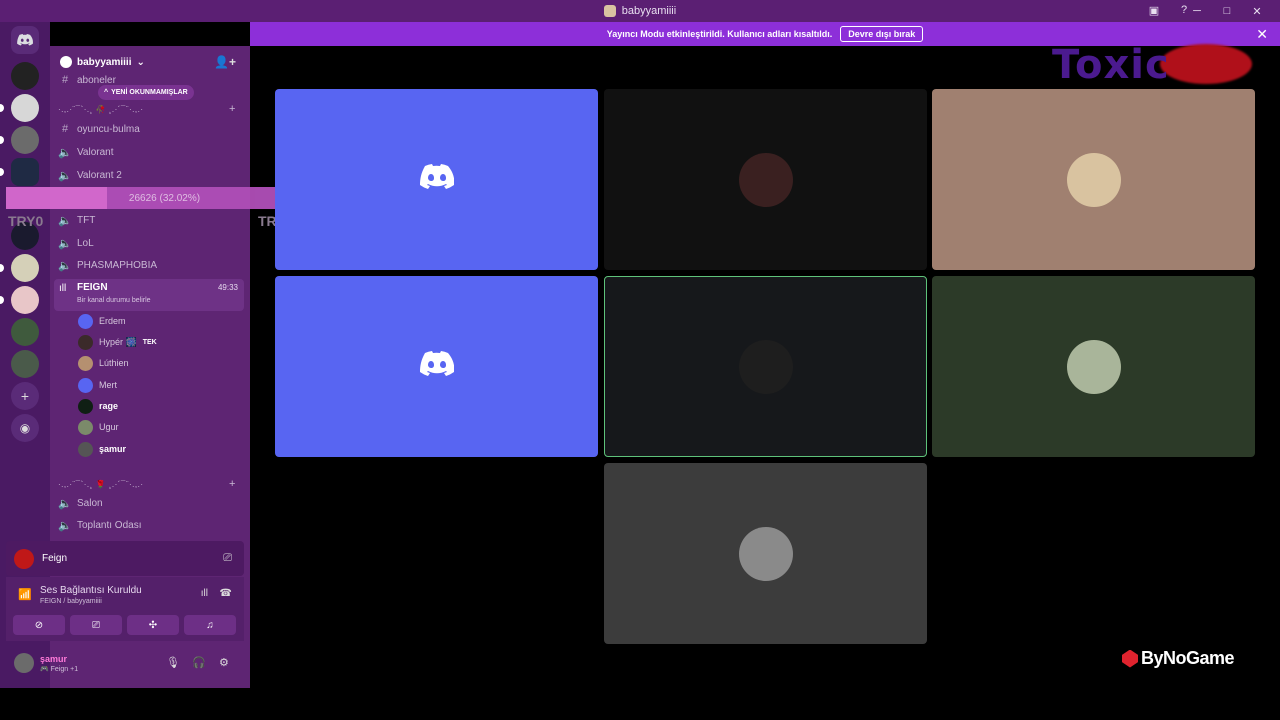 The width and height of the screenshot is (1280, 720). I want to click on server-name: babyyamiiii, so click(104, 62).